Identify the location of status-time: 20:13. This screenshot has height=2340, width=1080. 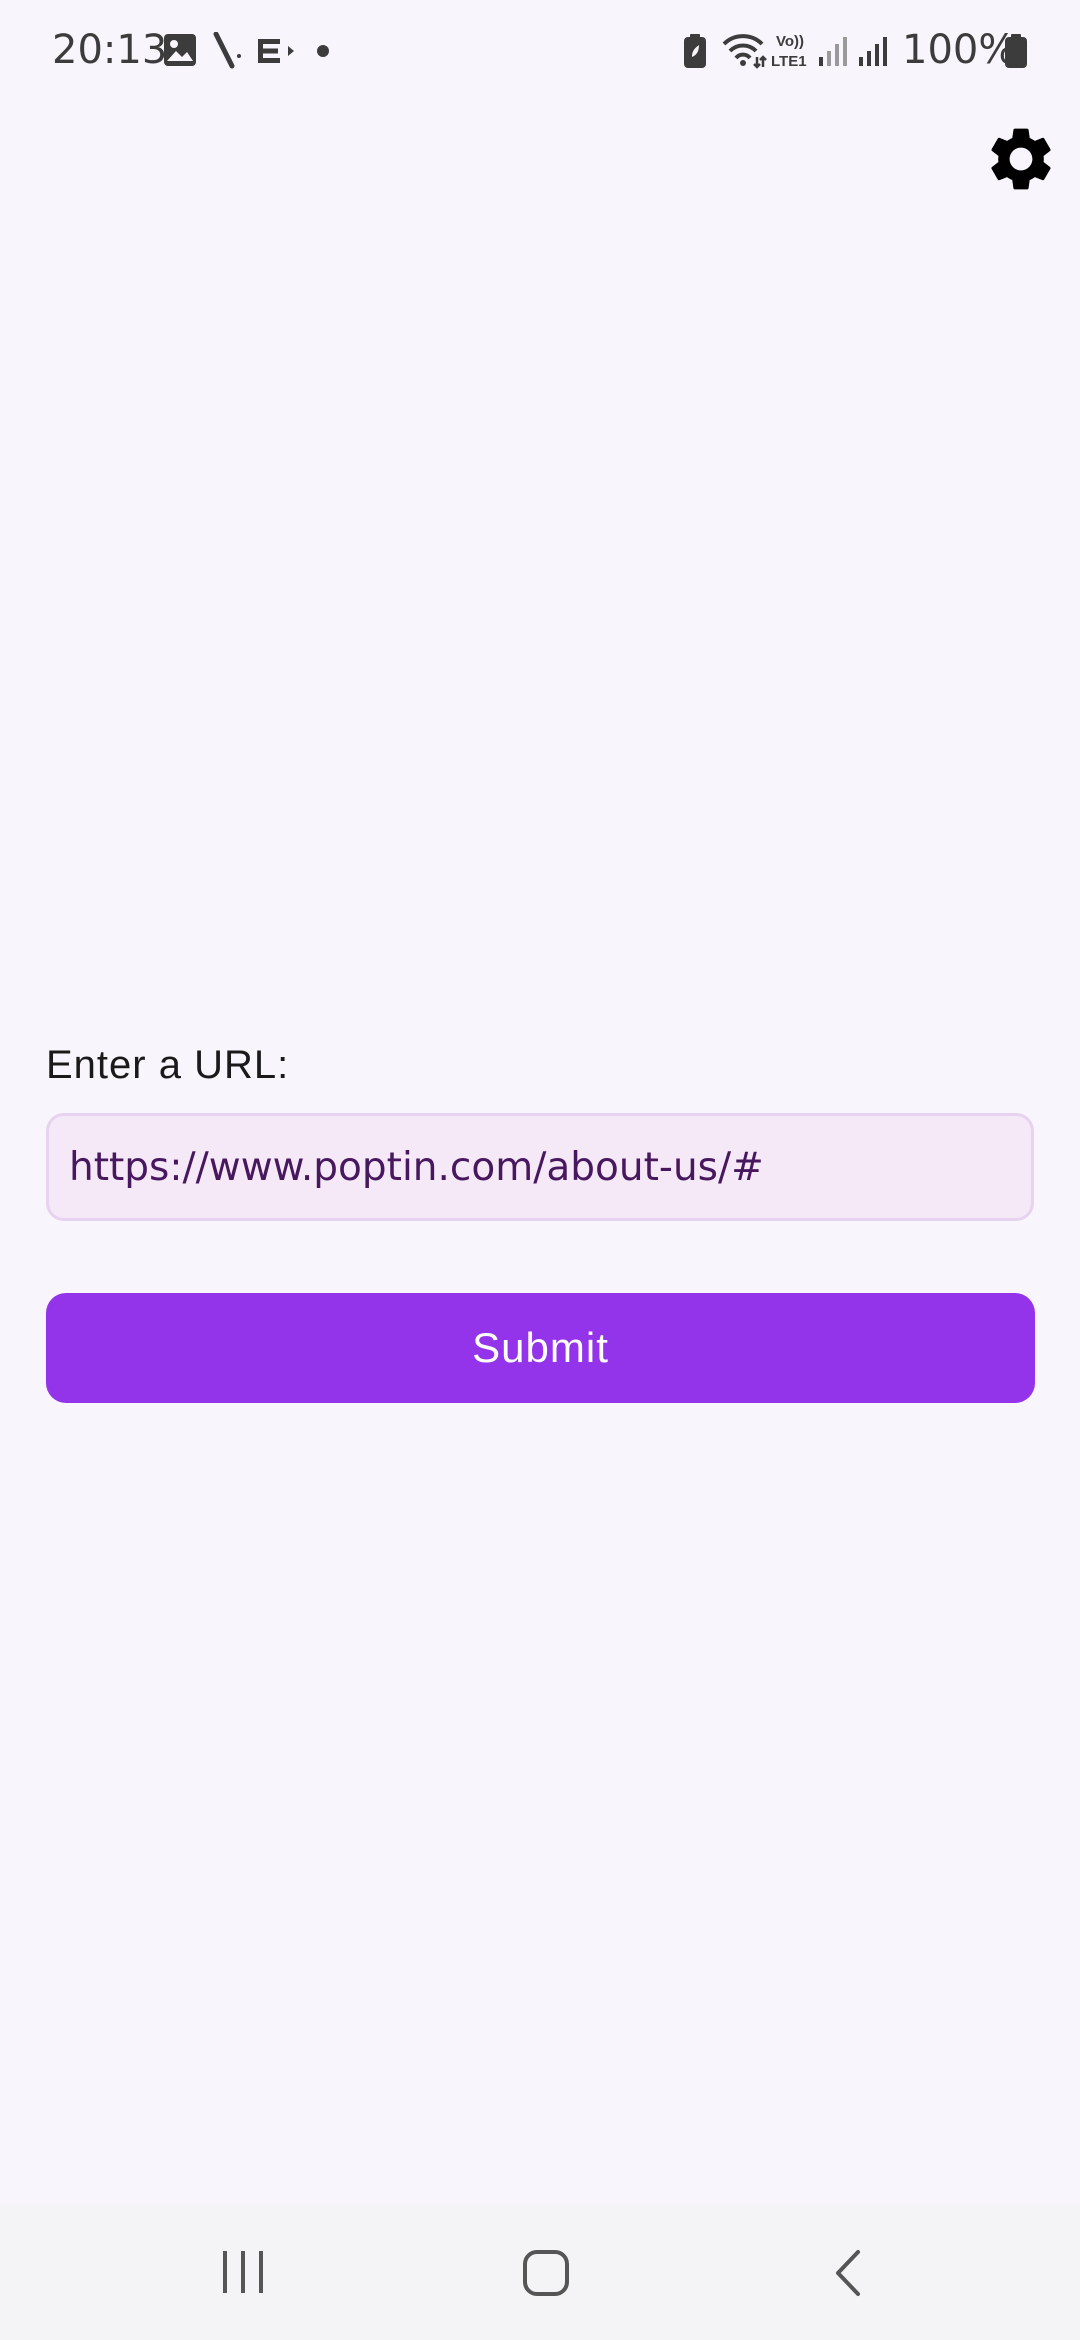
(110, 50).